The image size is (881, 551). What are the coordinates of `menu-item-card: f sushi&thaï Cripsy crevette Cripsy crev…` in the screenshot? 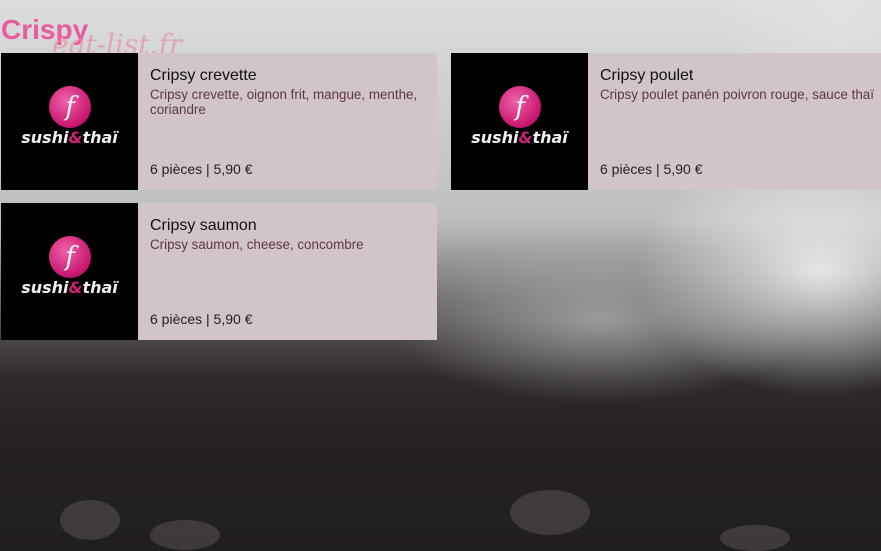 It's located at (219, 121).